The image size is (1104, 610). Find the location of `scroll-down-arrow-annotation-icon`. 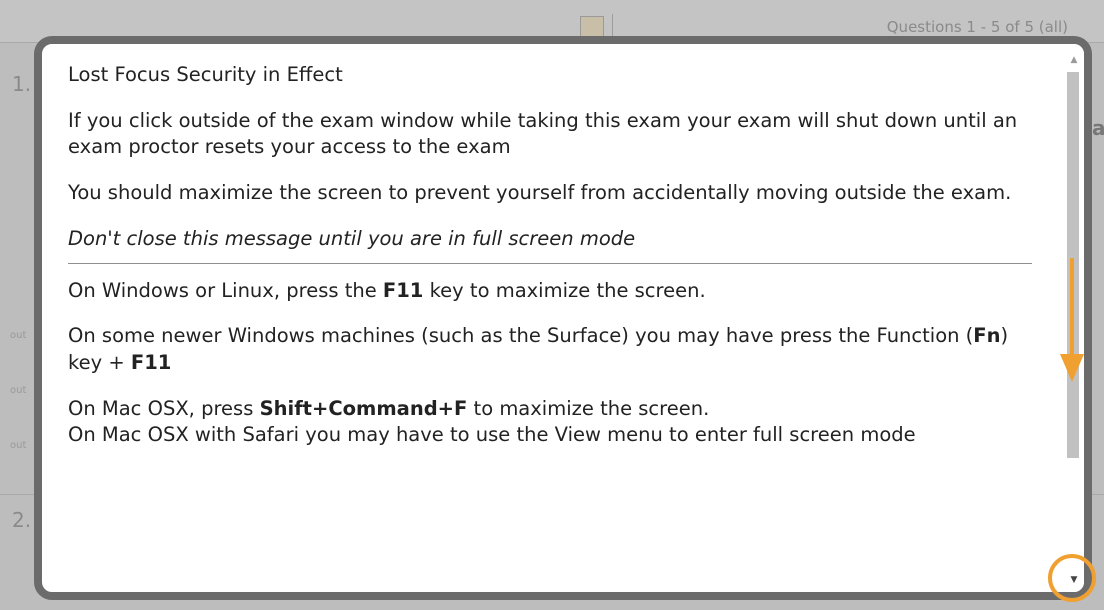

scroll-down-arrow-annotation-icon is located at coordinates (1072, 320).